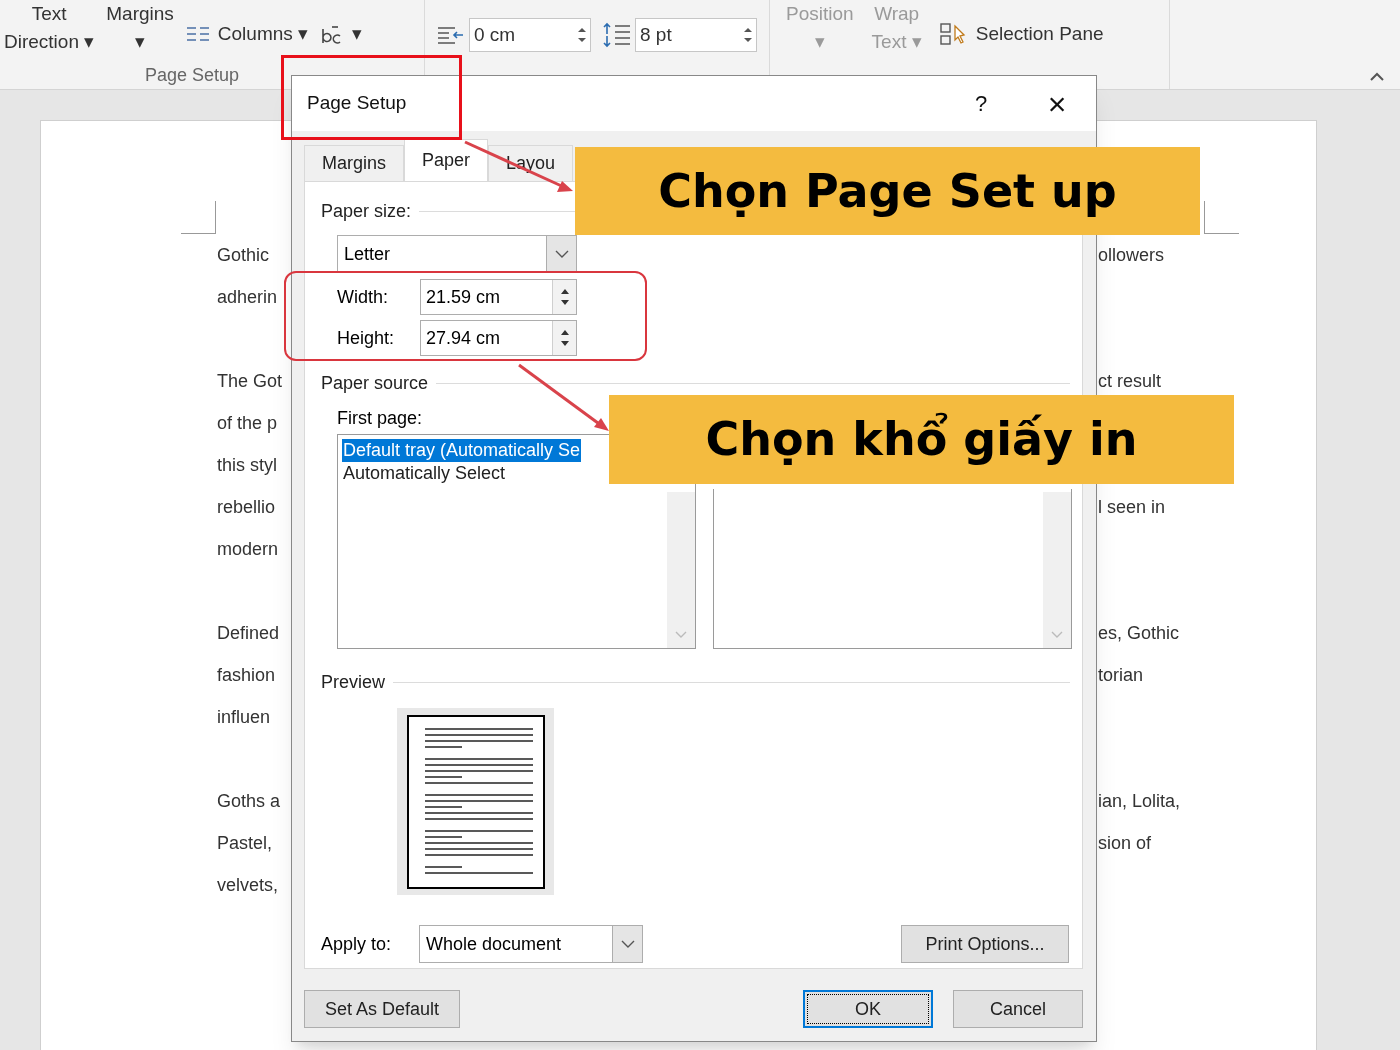  What do you see at coordinates (246, 507) in the screenshot?
I see `document-text: rebellio` at bounding box center [246, 507].